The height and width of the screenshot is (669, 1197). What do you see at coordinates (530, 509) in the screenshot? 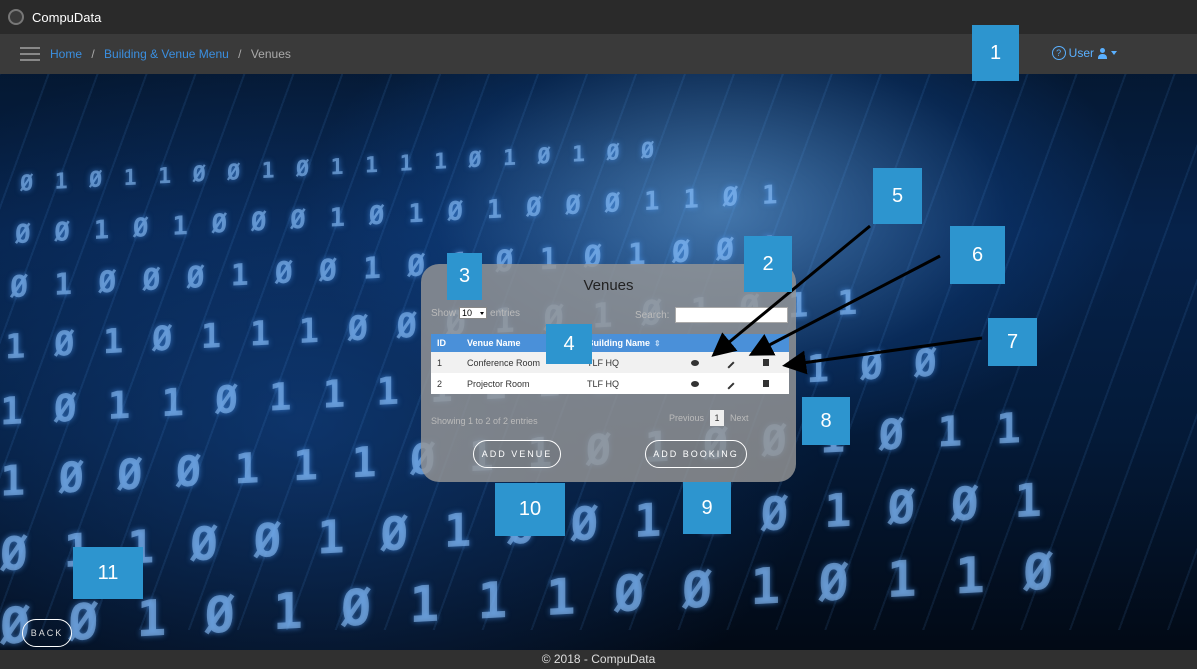
I see `callout-10: 10` at bounding box center [530, 509].